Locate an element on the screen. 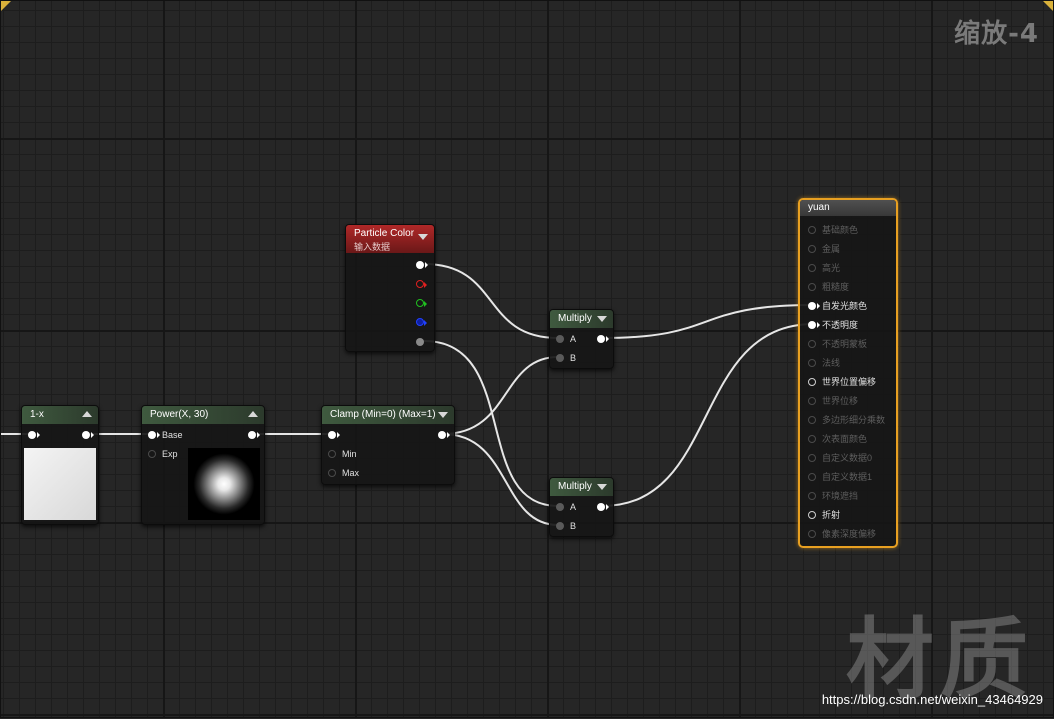  particle-color-title: Particle Color is located at coordinates (384, 233).